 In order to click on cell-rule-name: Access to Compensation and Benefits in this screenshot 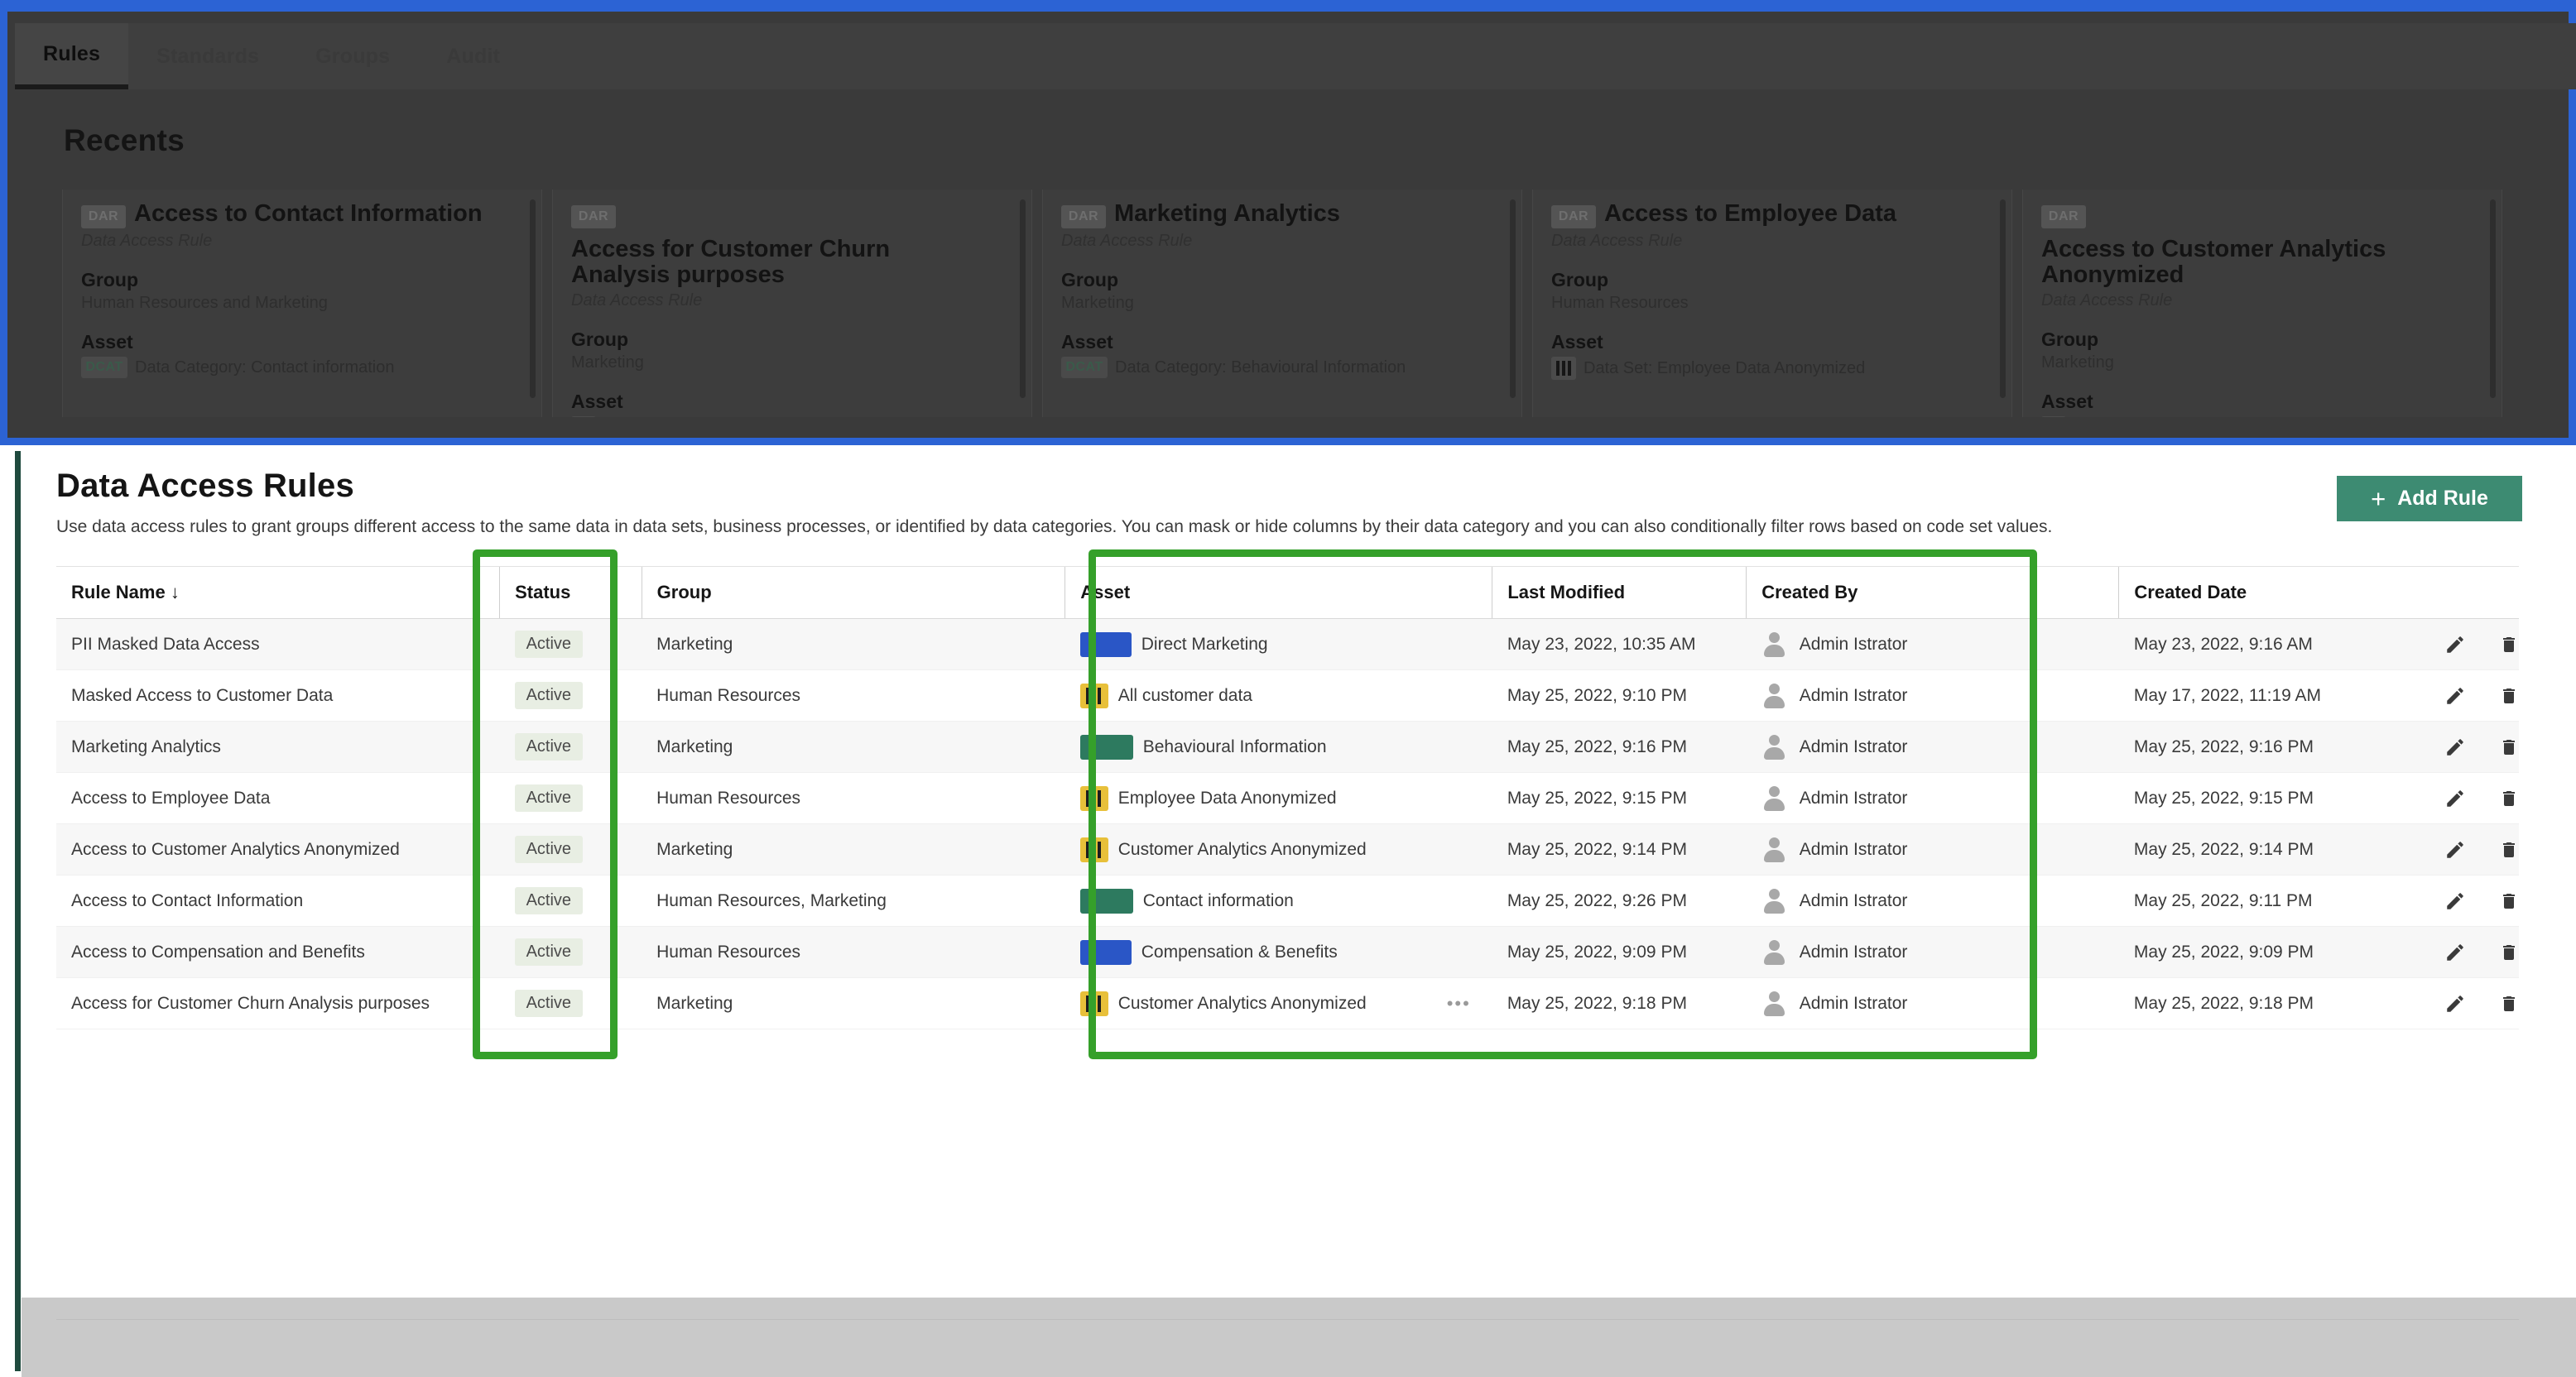, I will do `click(278, 952)`.